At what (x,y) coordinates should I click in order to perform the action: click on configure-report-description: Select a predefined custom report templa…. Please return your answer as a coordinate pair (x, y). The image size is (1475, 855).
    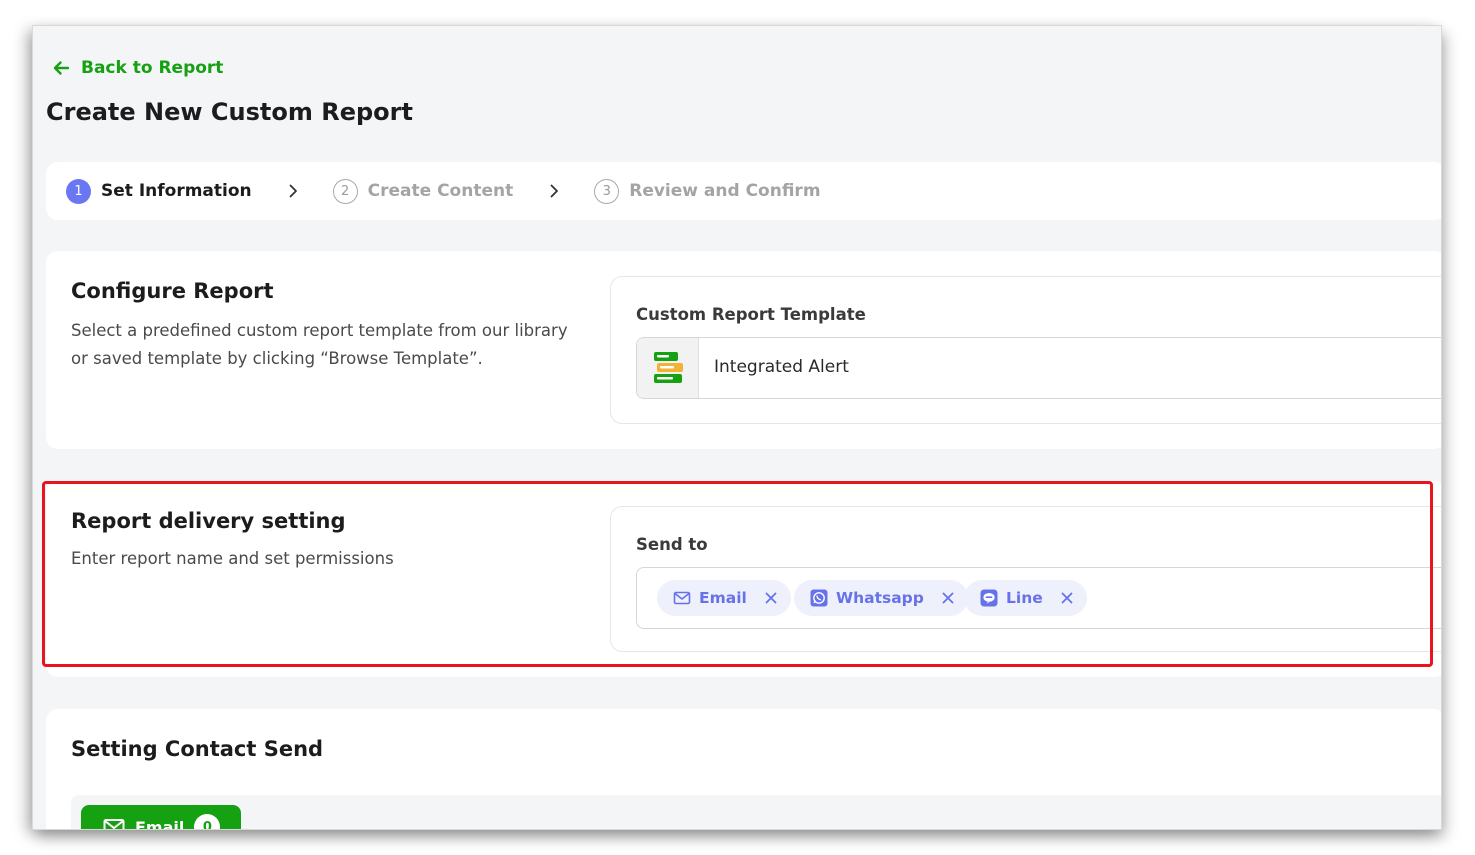
    Looking at the image, I should click on (319, 344).